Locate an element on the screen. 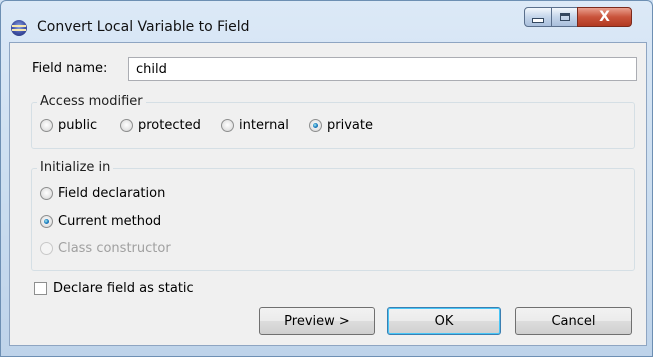 Image resolution: width=653 pixels, height=357 pixels. cancel-button: Cancel is located at coordinates (573, 321).